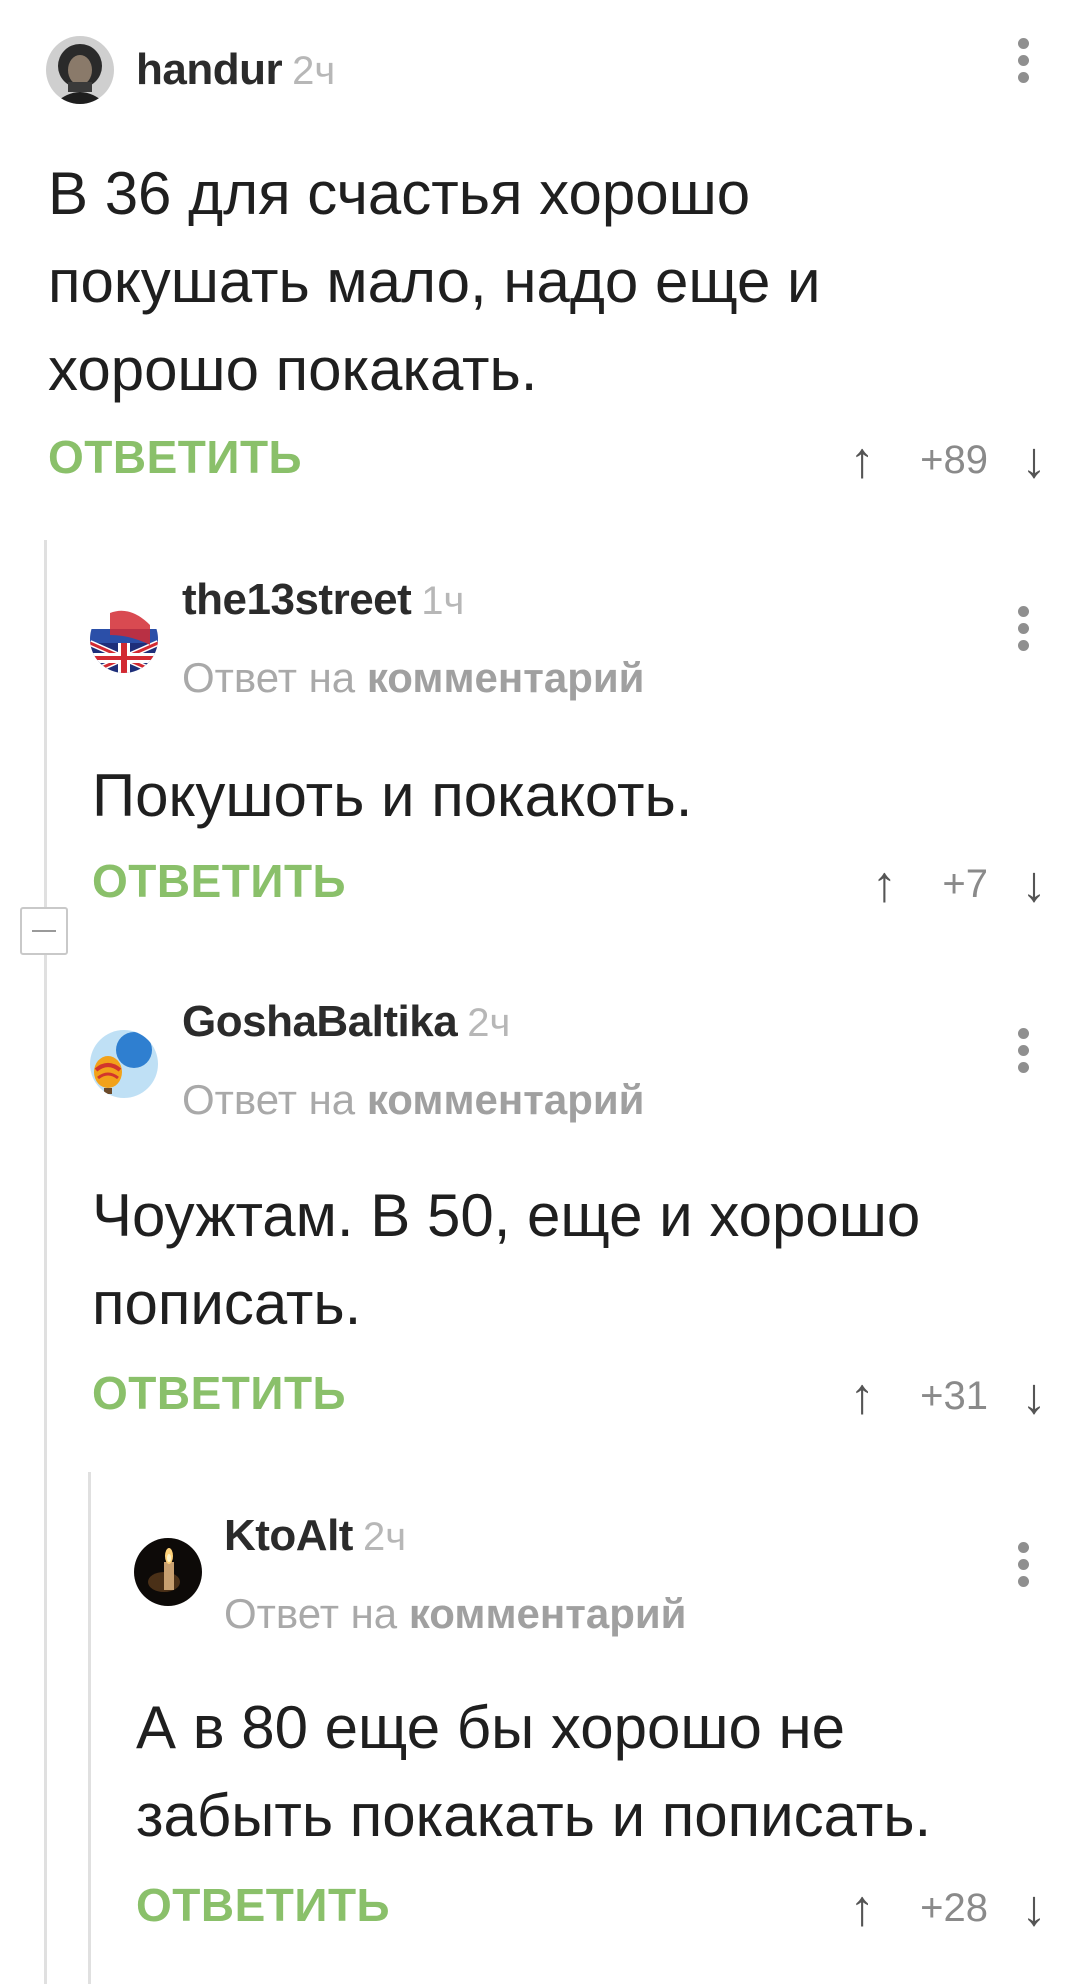 This screenshot has width=1080, height=1984. Describe the element at coordinates (954, 1395) in the screenshot. I see `comment-score: +31` at that location.